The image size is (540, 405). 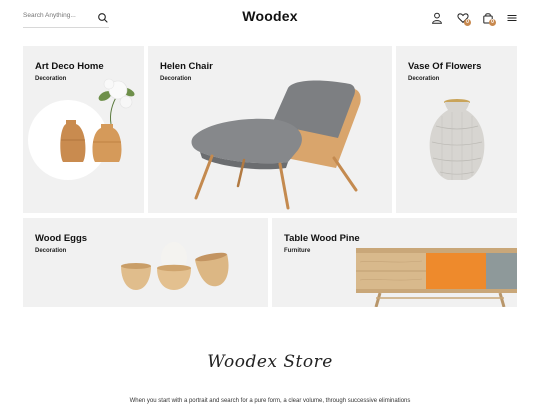 I want to click on product-tile-table-wood-pine: Table Wood Pine Furniture, so click(x=394, y=262).